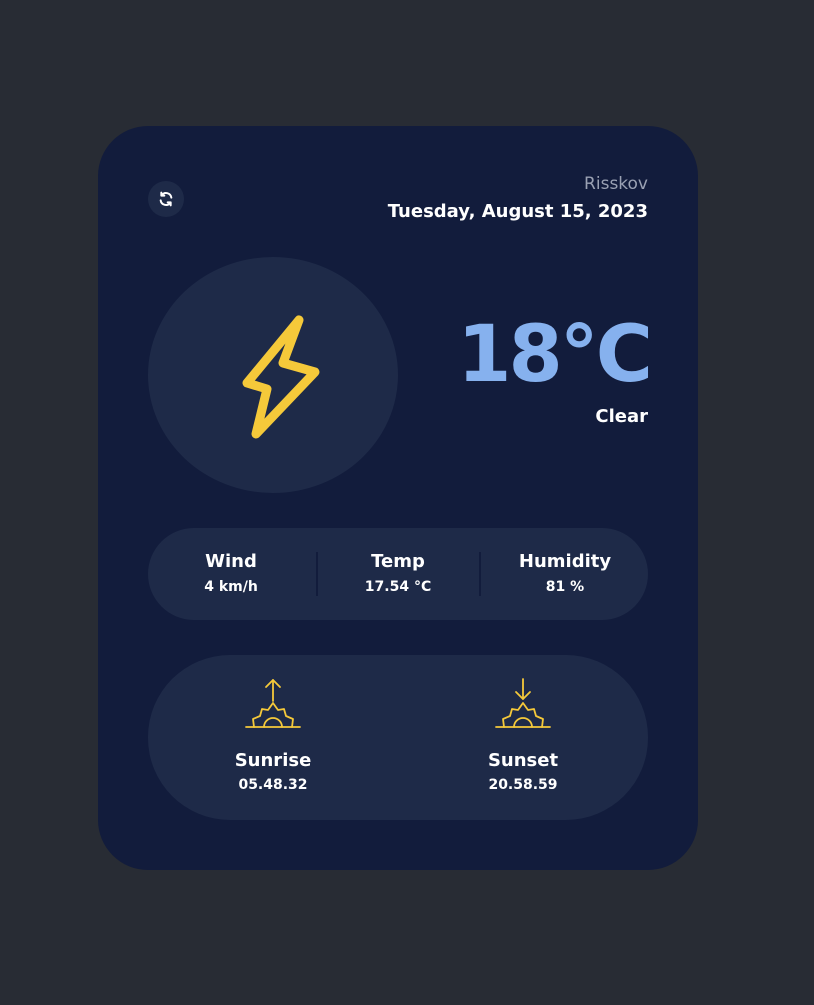  What do you see at coordinates (517, 211) in the screenshot?
I see `current-date: Tuesday, August 15, 2023` at bounding box center [517, 211].